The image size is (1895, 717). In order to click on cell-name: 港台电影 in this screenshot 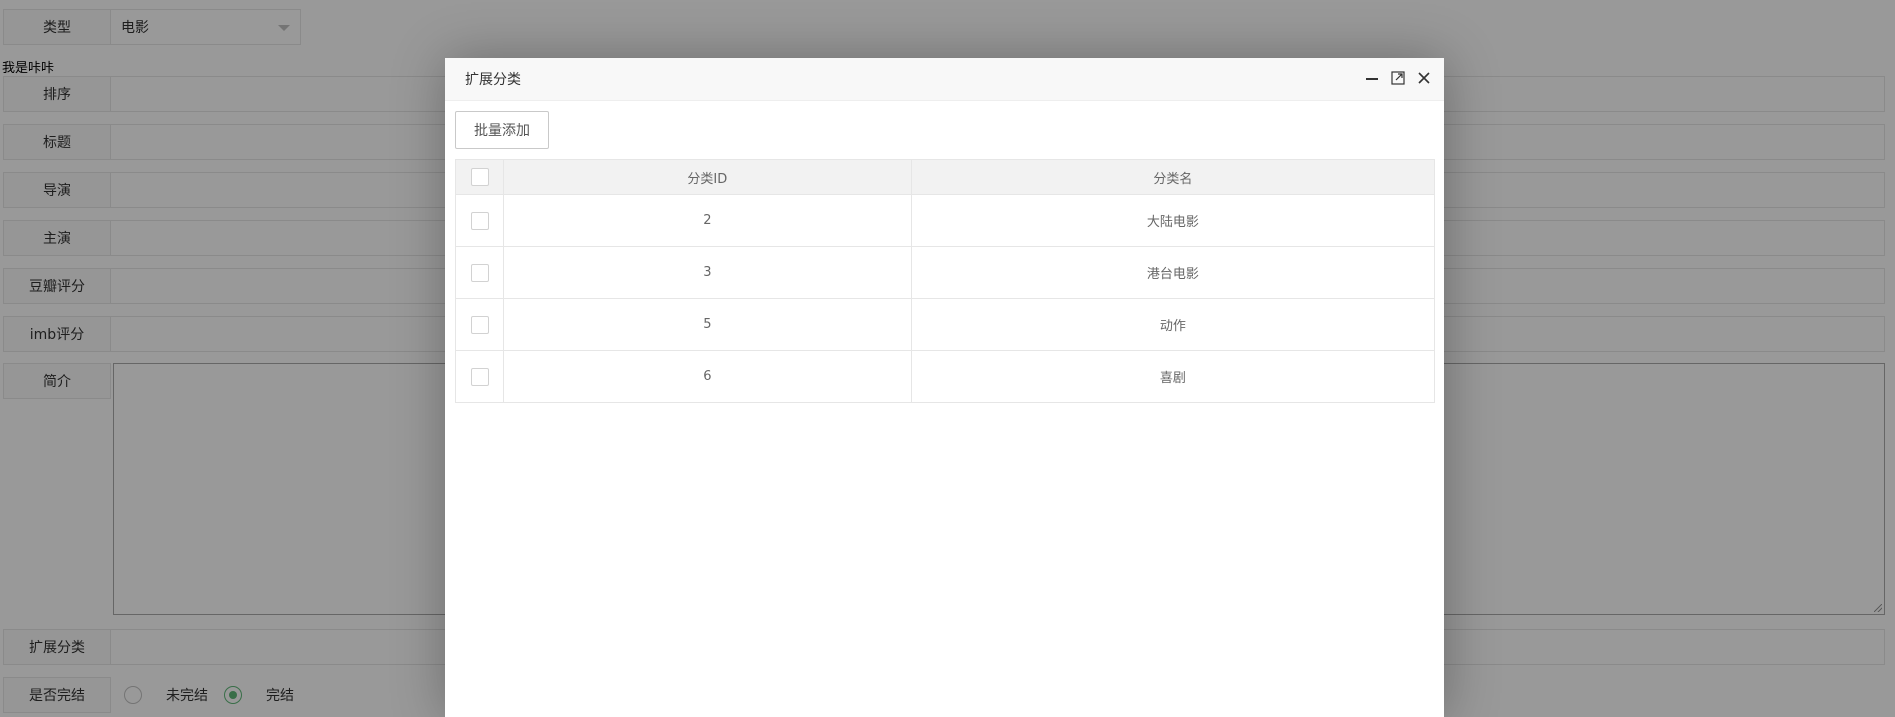, I will do `click(1173, 272)`.